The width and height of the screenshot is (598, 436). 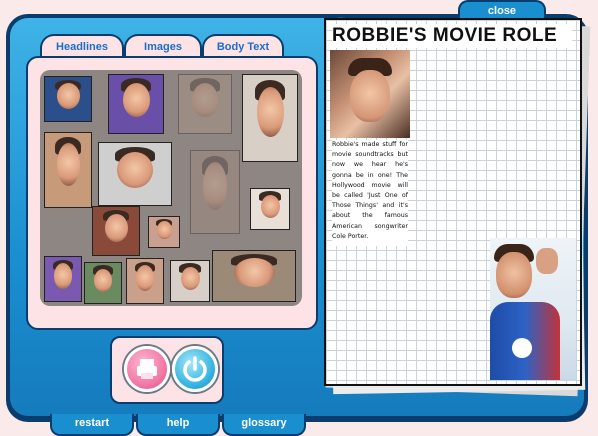 I want to click on gallery-image-closeup, so click(x=145, y=281).